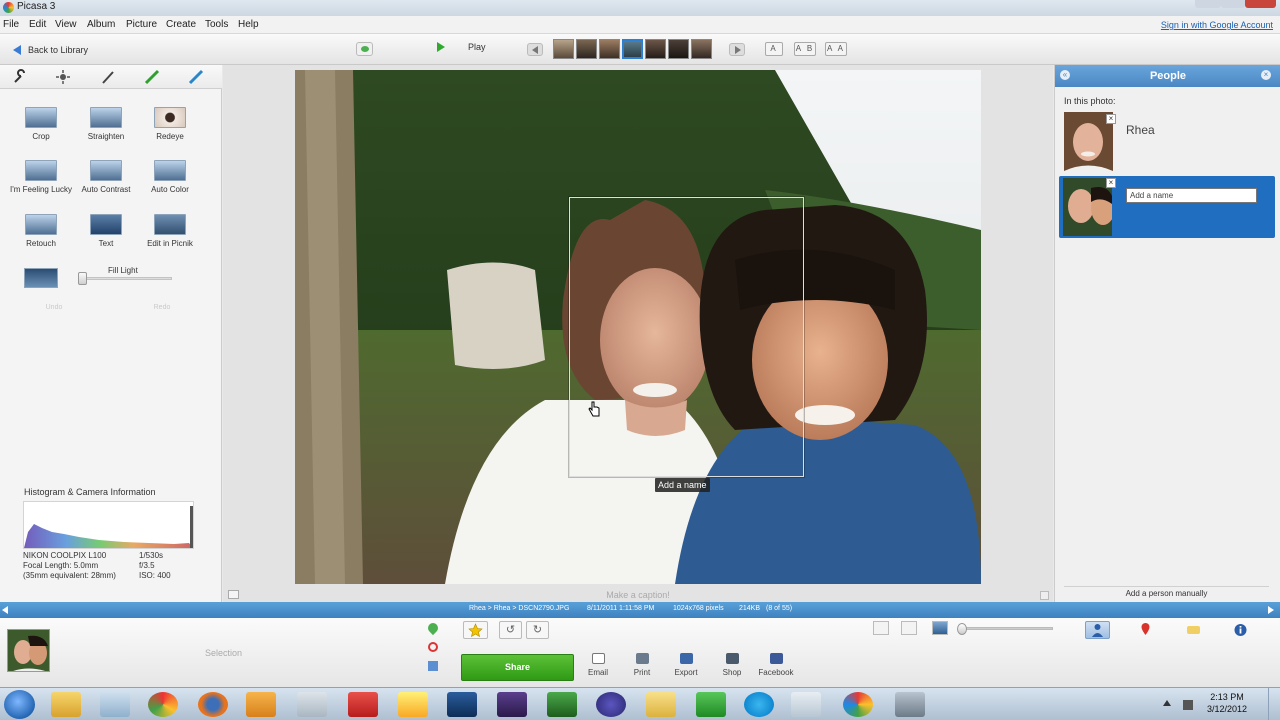 The height and width of the screenshot is (720, 1280). What do you see at coordinates (433, 628) in the screenshot?
I see `pin-icon` at bounding box center [433, 628].